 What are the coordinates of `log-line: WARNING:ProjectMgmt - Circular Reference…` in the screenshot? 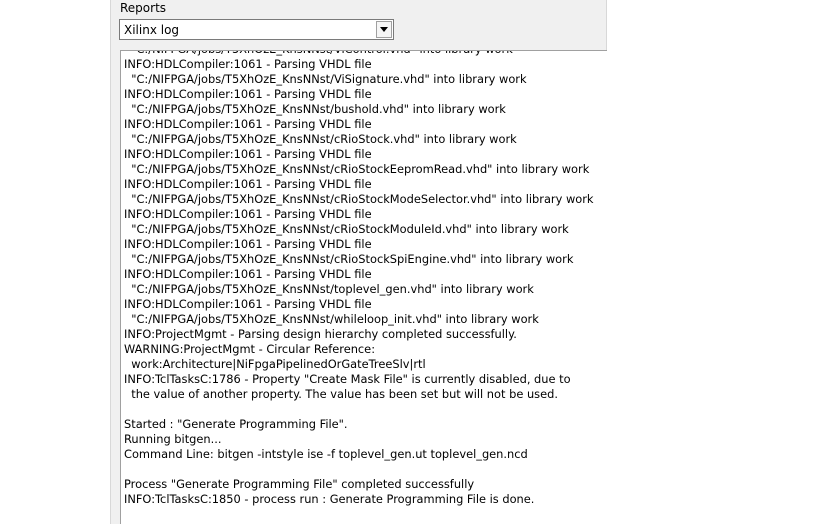 It's located at (250, 349).